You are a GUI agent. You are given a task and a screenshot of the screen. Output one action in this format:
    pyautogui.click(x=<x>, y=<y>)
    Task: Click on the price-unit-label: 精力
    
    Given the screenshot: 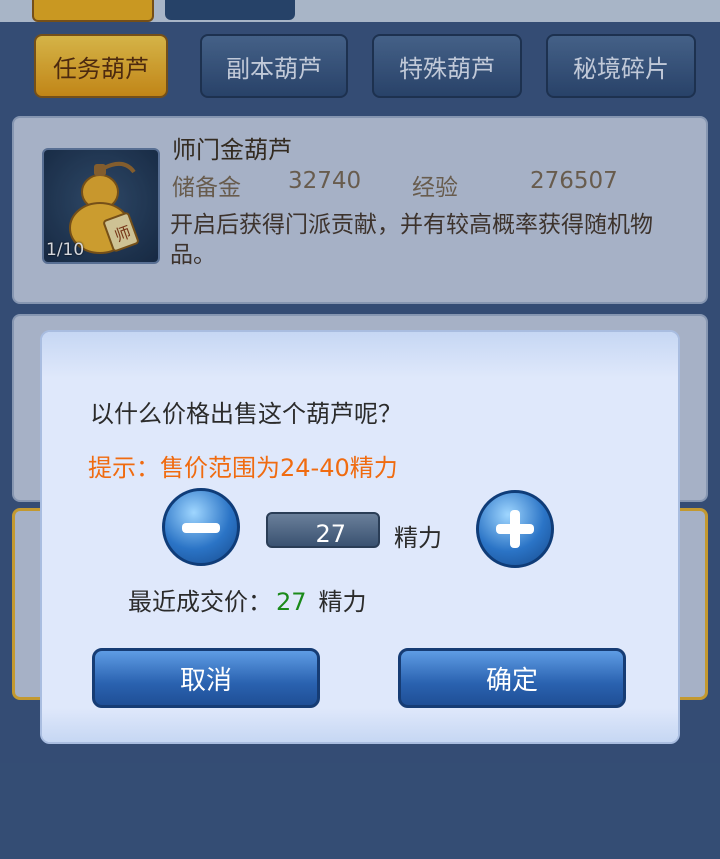 What is the action you would take?
    pyautogui.click(x=418, y=538)
    